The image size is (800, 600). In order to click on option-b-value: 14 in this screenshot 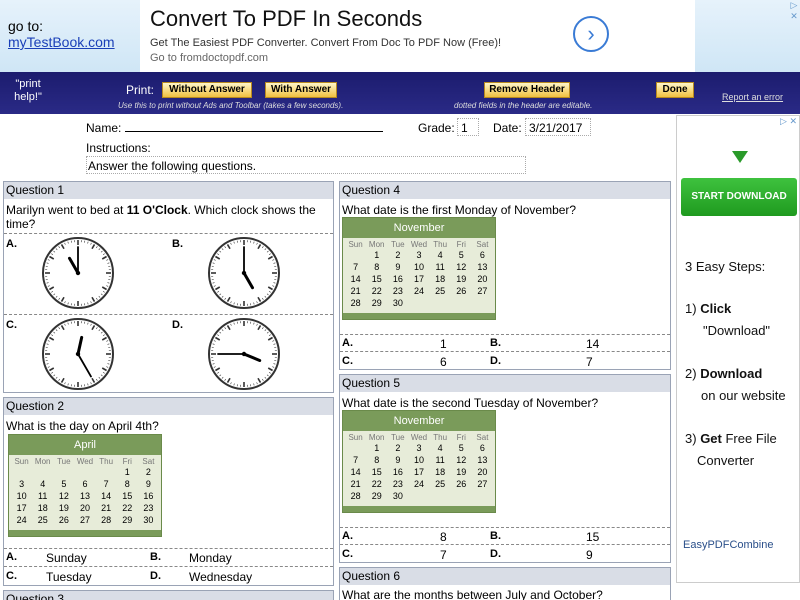, I will do `click(592, 344)`.